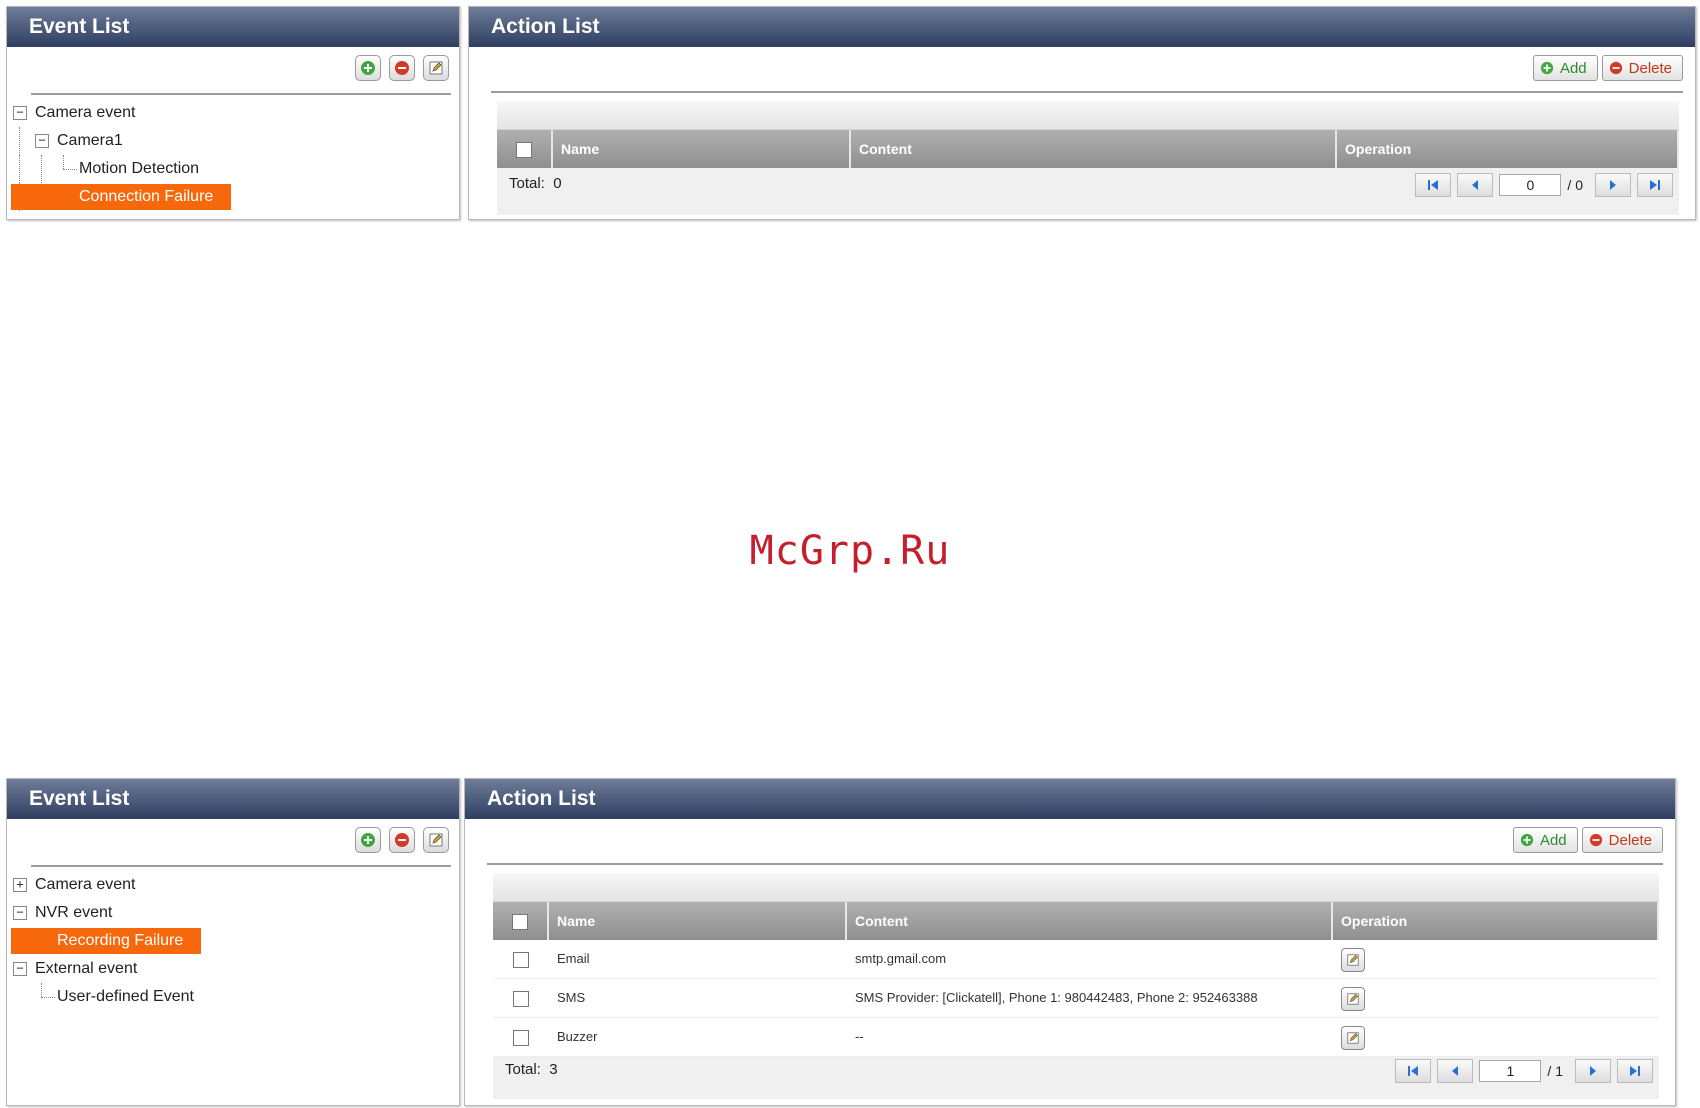 This screenshot has height=1108, width=1700. Describe the element at coordinates (20, 885) in the screenshot. I see `expand-icon: +` at that location.